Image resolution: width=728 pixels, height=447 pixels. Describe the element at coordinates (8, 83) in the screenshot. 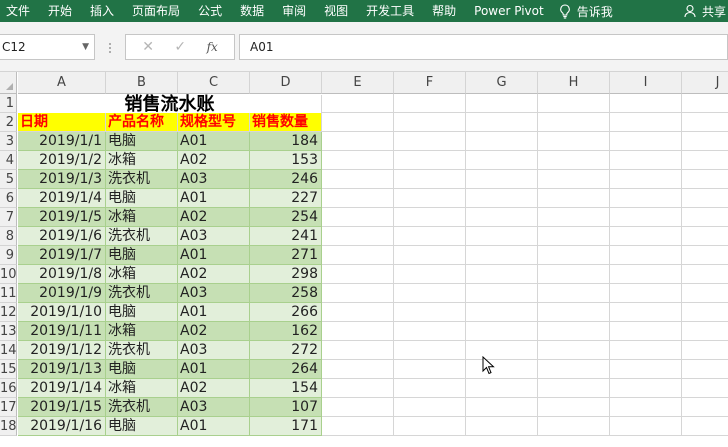

I see `select-all-corner` at that location.